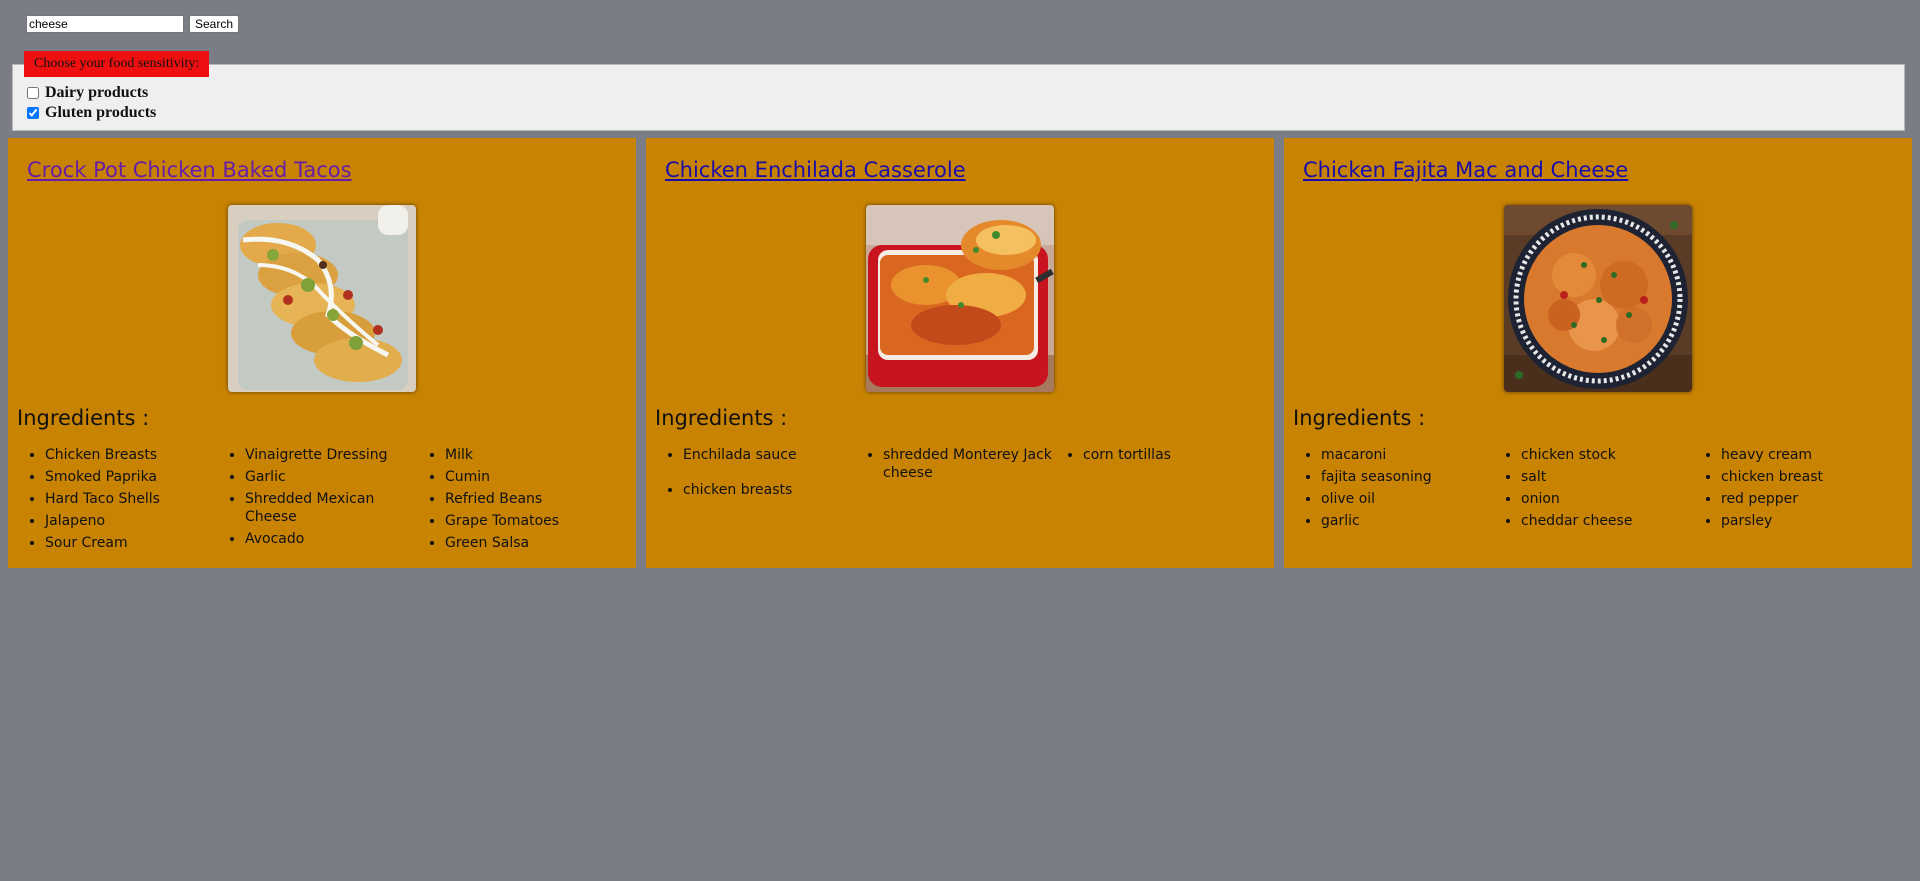  What do you see at coordinates (531, 543) in the screenshot?
I see `ingredient-item: Green Salsa` at bounding box center [531, 543].